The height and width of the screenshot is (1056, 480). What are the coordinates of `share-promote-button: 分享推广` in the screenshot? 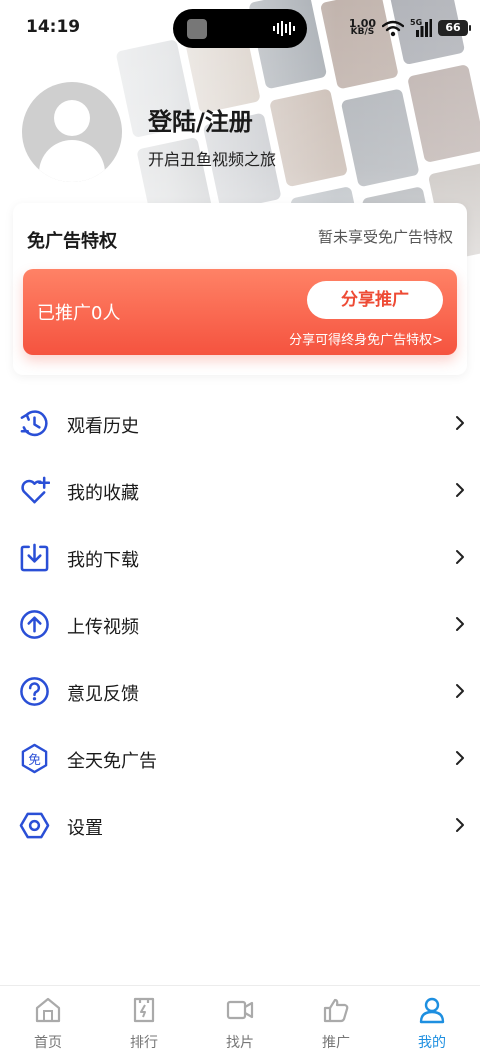 It's located at (375, 300).